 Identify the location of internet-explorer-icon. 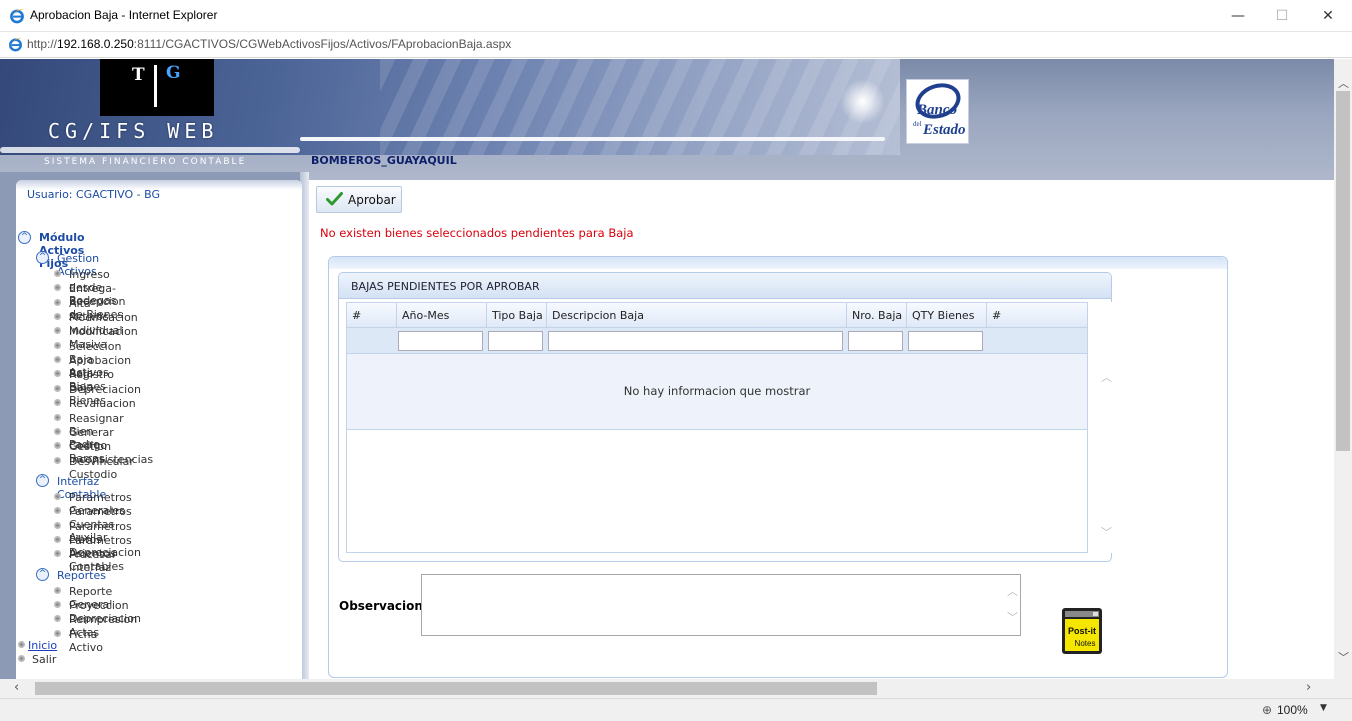
(17, 16).